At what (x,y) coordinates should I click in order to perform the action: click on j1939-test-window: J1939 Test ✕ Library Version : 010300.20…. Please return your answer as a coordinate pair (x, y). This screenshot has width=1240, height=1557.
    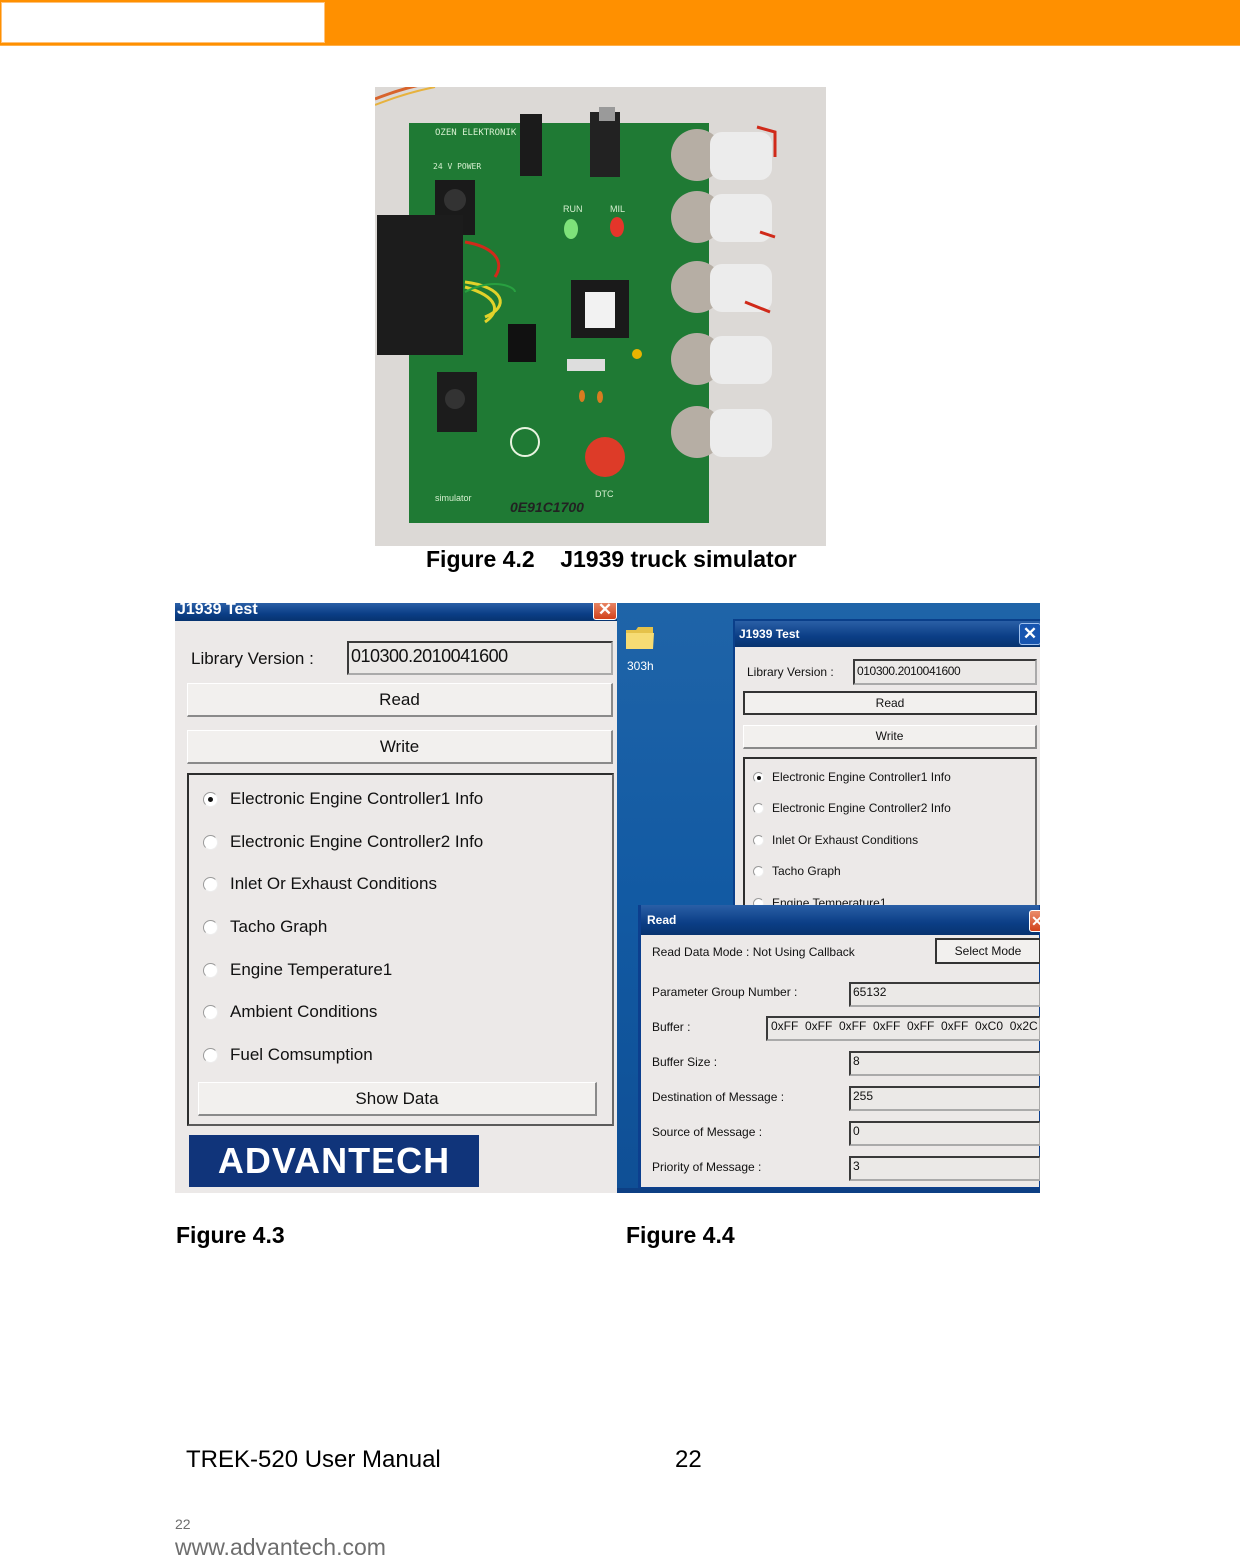
    Looking at the image, I should click on (886, 773).